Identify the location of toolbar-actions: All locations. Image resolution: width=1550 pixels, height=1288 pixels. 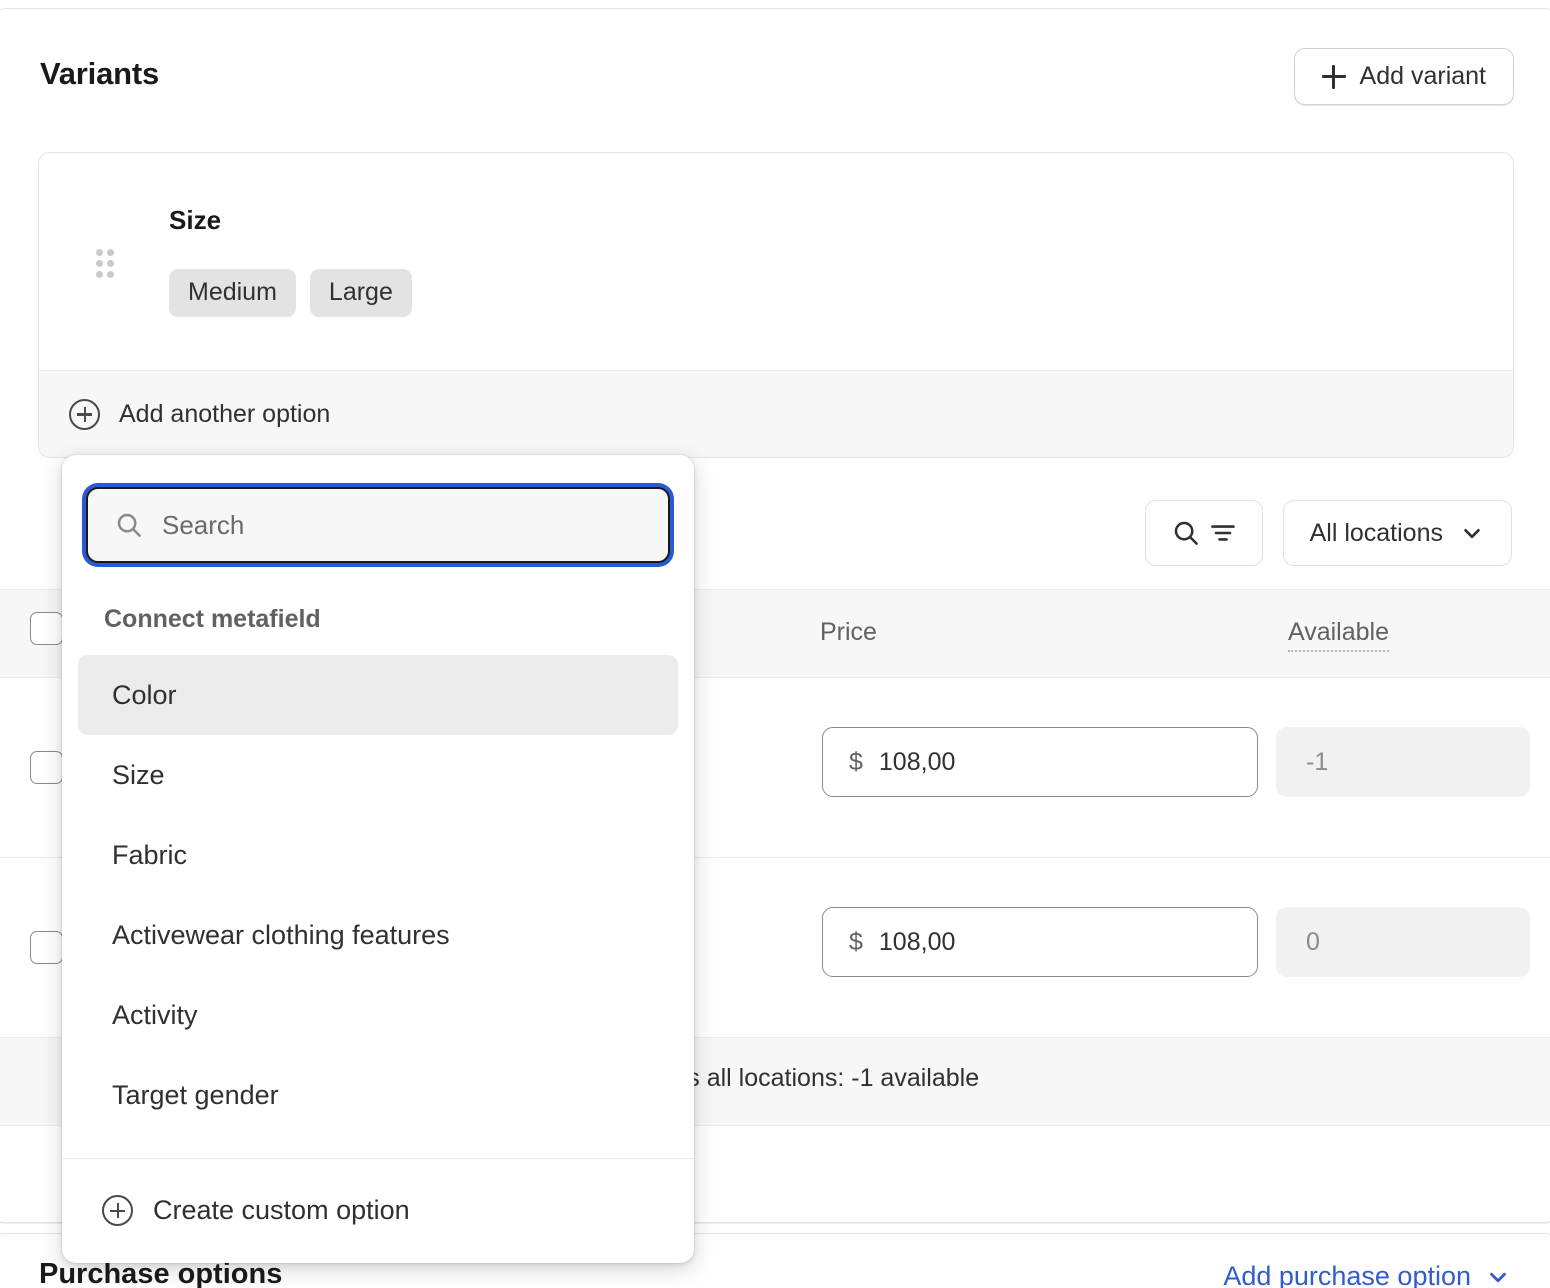
(1328, 533).